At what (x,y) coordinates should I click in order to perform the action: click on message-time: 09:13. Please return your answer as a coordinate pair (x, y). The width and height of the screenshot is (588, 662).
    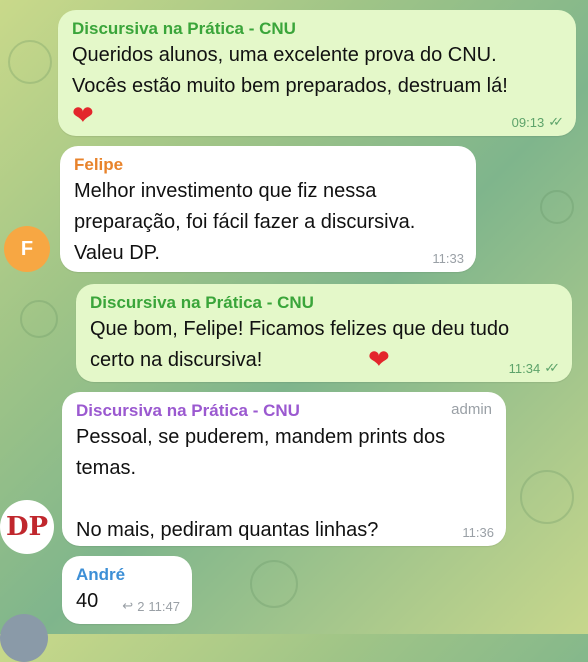
    Looking at the image, I should click on (528, 122).